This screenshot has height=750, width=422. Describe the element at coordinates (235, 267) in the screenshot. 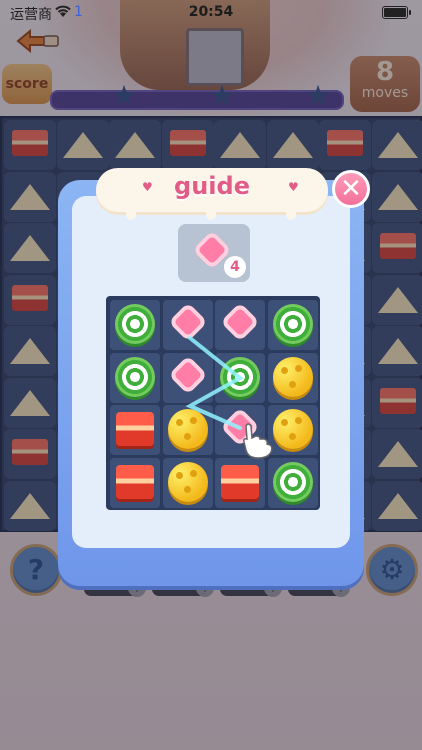

I see `goal-count: 4` at that location.